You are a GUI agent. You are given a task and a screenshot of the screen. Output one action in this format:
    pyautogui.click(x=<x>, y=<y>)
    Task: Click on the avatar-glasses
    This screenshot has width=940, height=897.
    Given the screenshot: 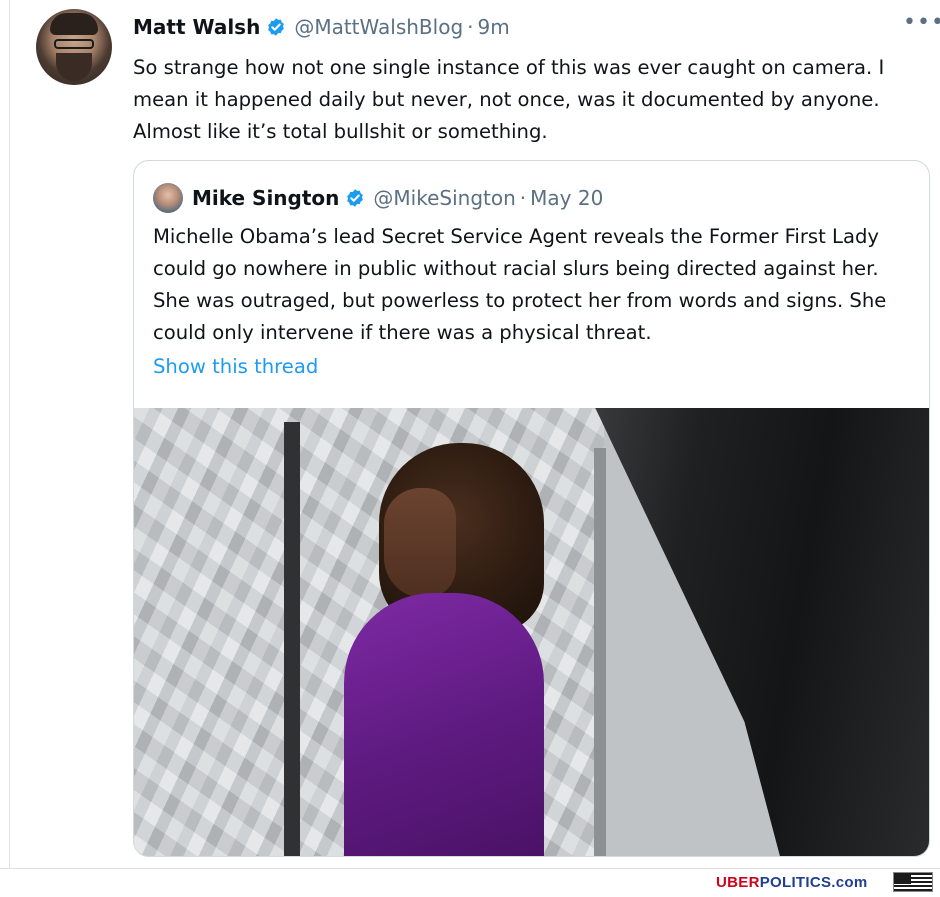 What is the action you would take?
    pyautogui.click(x=74, y=44)
    